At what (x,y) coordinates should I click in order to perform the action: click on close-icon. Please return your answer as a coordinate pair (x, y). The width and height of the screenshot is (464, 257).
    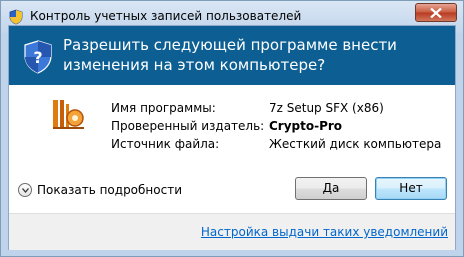
    Looking at the image, I should click on (436, 13).